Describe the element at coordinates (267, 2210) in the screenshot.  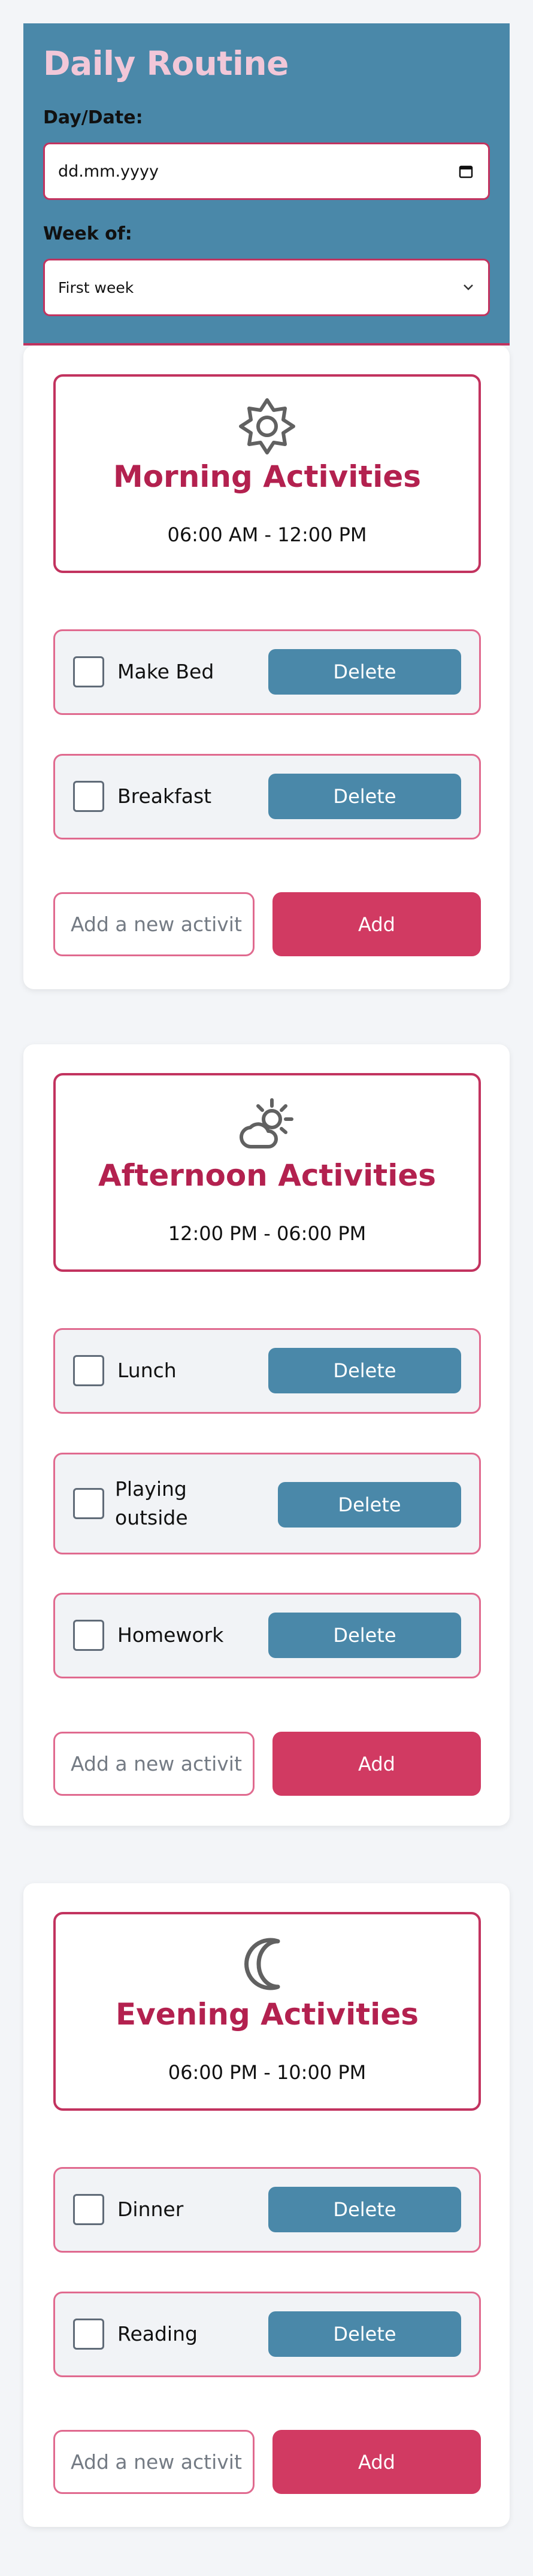
I see `activity-item: Dinner Delete` at that location.